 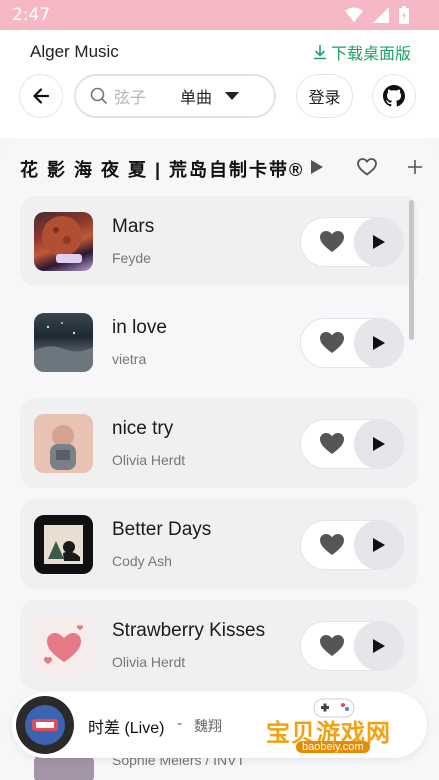 I want to click on playlist-header: 花 影 海 夜 夏 | 荒岛自制卡带®, so click(x=219, y=166).